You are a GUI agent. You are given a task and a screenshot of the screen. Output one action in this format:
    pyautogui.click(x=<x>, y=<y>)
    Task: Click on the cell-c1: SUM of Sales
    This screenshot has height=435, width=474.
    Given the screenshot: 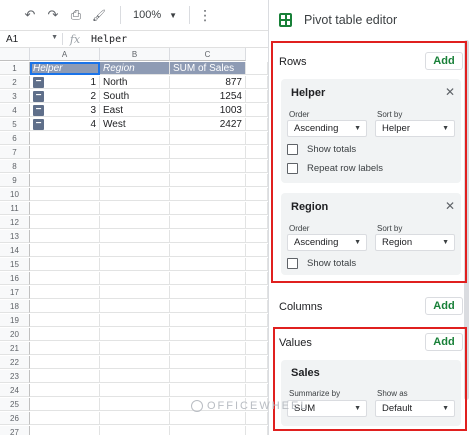 What is the action you would take?
    pyautogui.click(x=208, y=68)
    